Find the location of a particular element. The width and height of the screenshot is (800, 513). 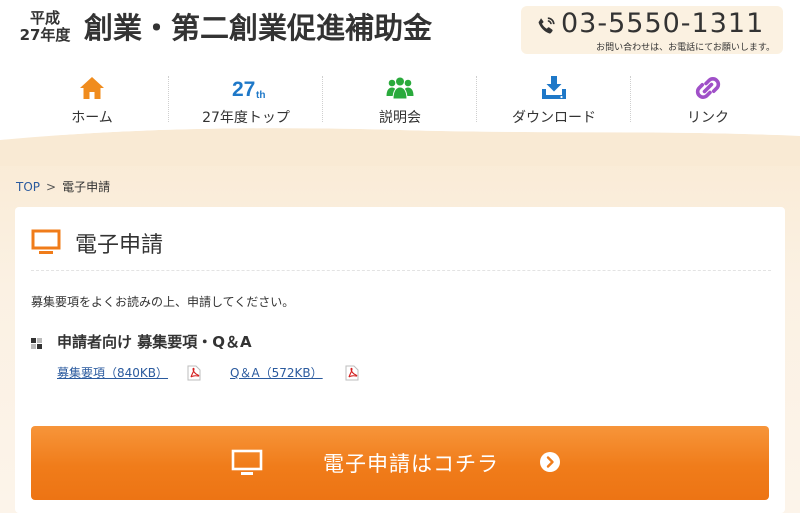

27th-icon: 27 th is located at coordinates (248, 89).